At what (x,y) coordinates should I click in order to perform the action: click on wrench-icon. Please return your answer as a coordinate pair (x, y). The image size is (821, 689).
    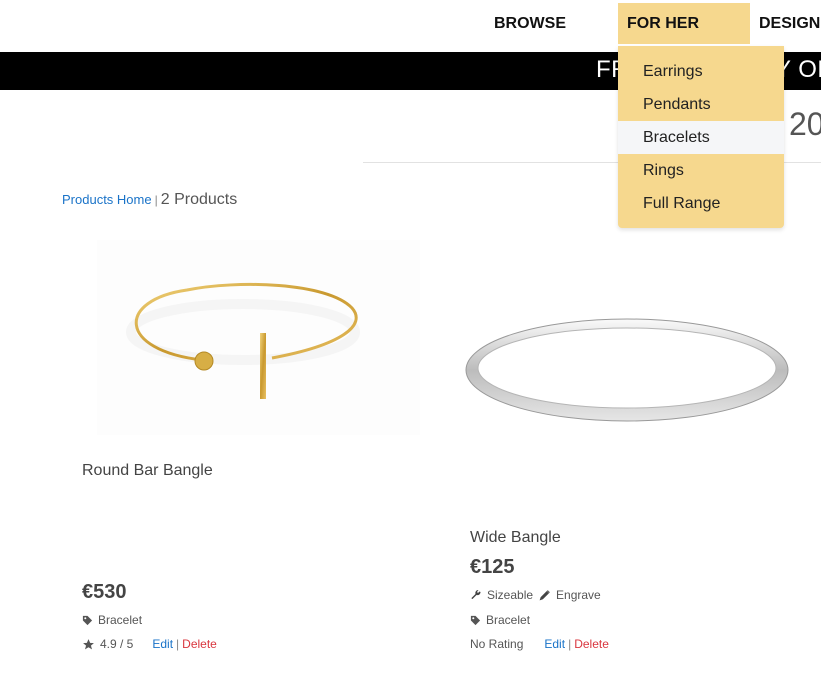
    Looking at the image, I should click on (476, 595).